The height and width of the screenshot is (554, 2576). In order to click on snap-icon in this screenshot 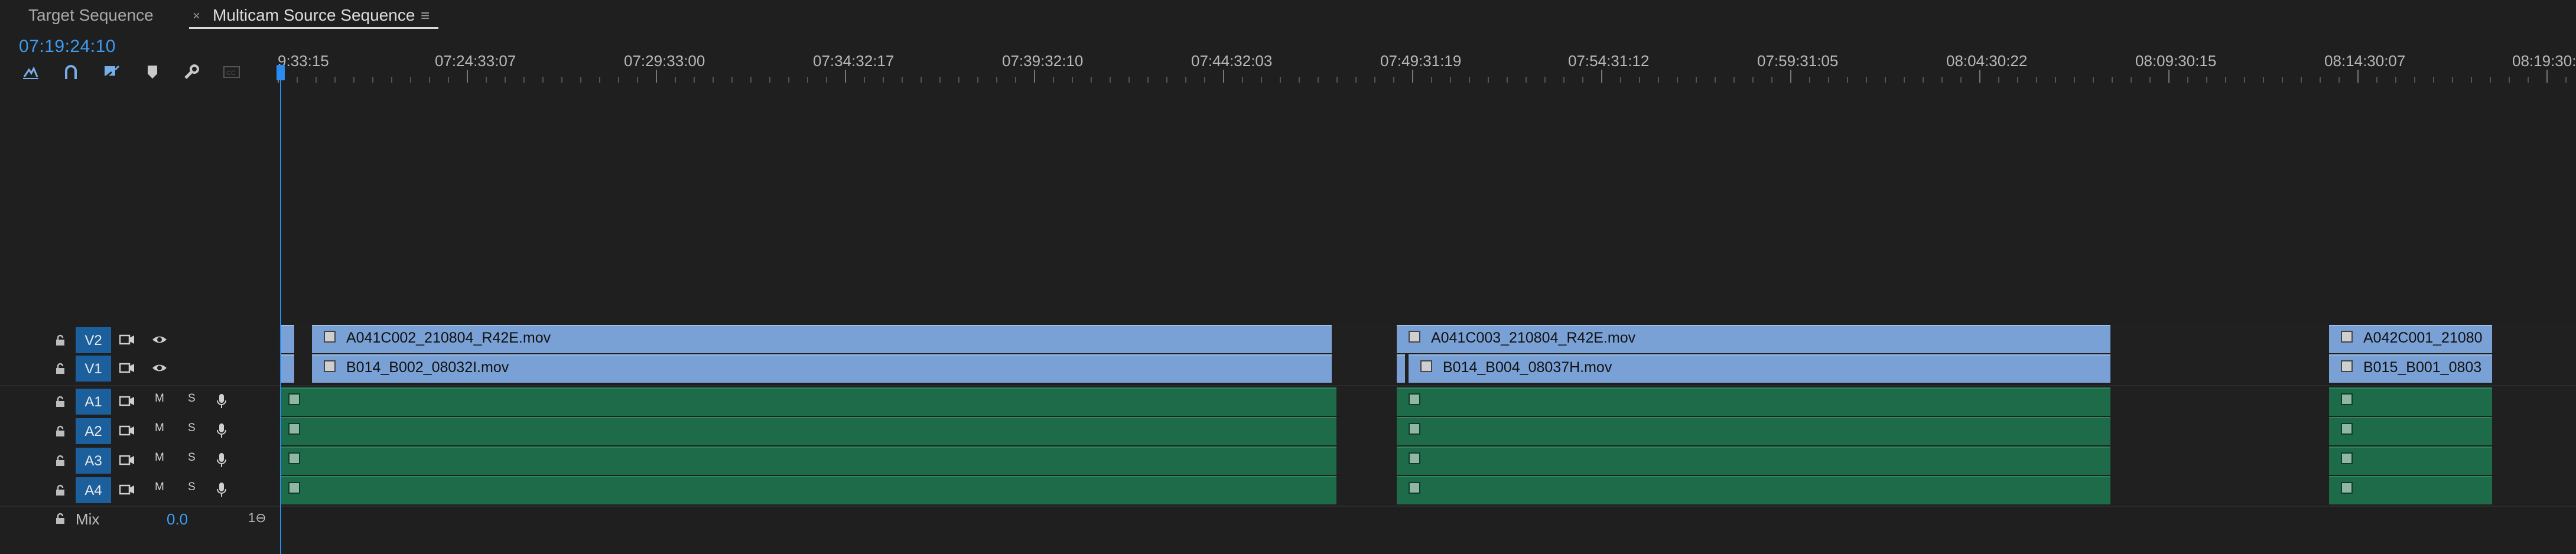, I will do `click(31, 72)`.